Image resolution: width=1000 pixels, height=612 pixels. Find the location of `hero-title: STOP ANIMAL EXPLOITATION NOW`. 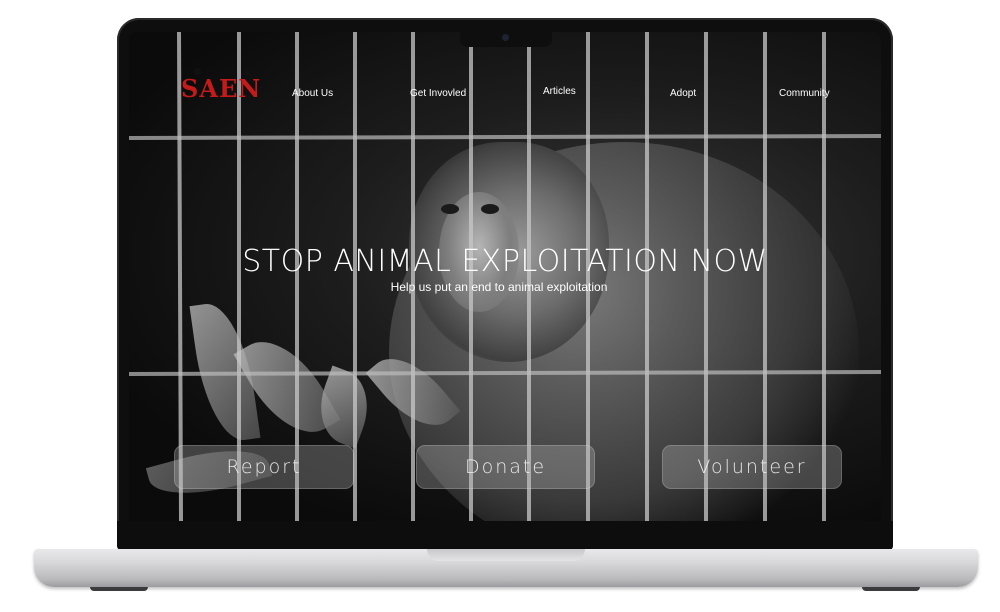

hero-title: STOP ANIMAL EXPLOITATION NOW is located at coordinates (505, 261).